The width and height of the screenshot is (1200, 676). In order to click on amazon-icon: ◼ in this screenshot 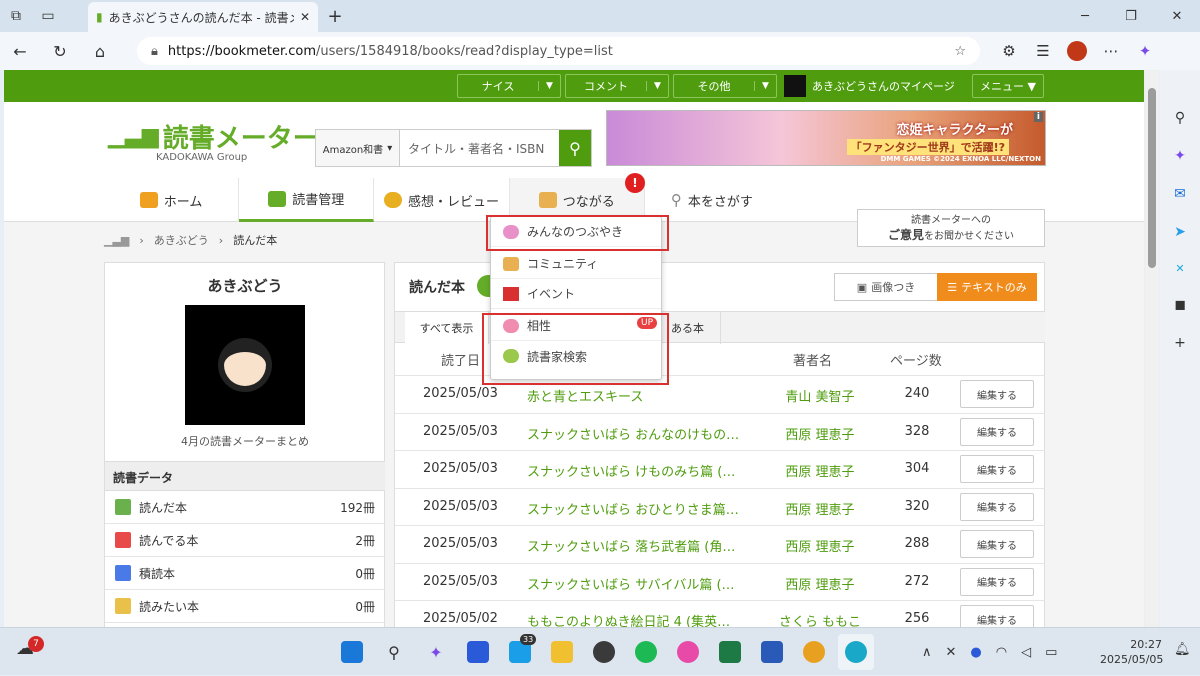, I will do `click(1180, 305)`.